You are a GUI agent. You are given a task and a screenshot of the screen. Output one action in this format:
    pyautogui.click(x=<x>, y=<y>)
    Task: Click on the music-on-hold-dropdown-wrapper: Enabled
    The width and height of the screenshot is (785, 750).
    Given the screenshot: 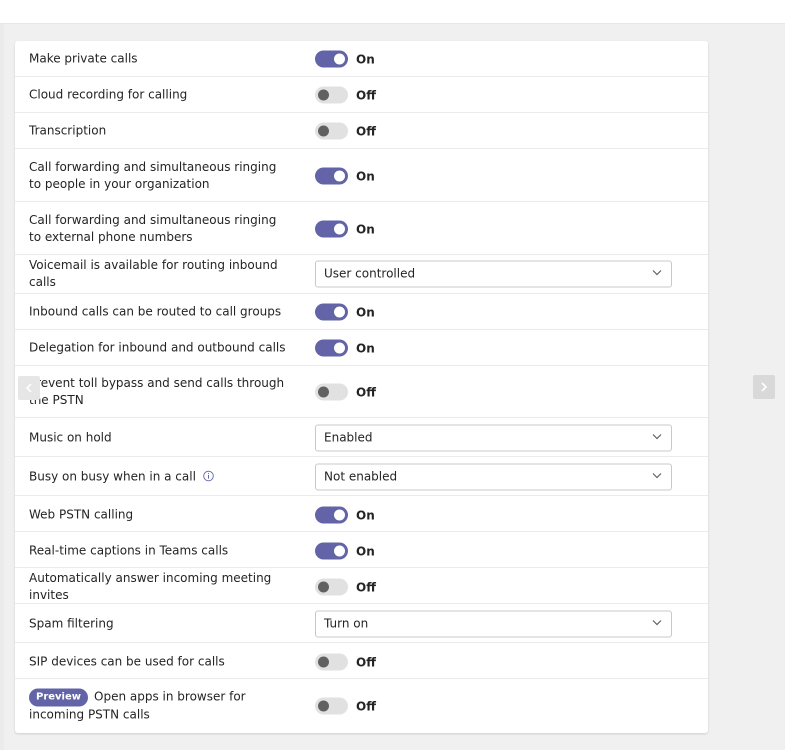 What is the action you would take?
    pyautogui.click(x=493, y=438)
    